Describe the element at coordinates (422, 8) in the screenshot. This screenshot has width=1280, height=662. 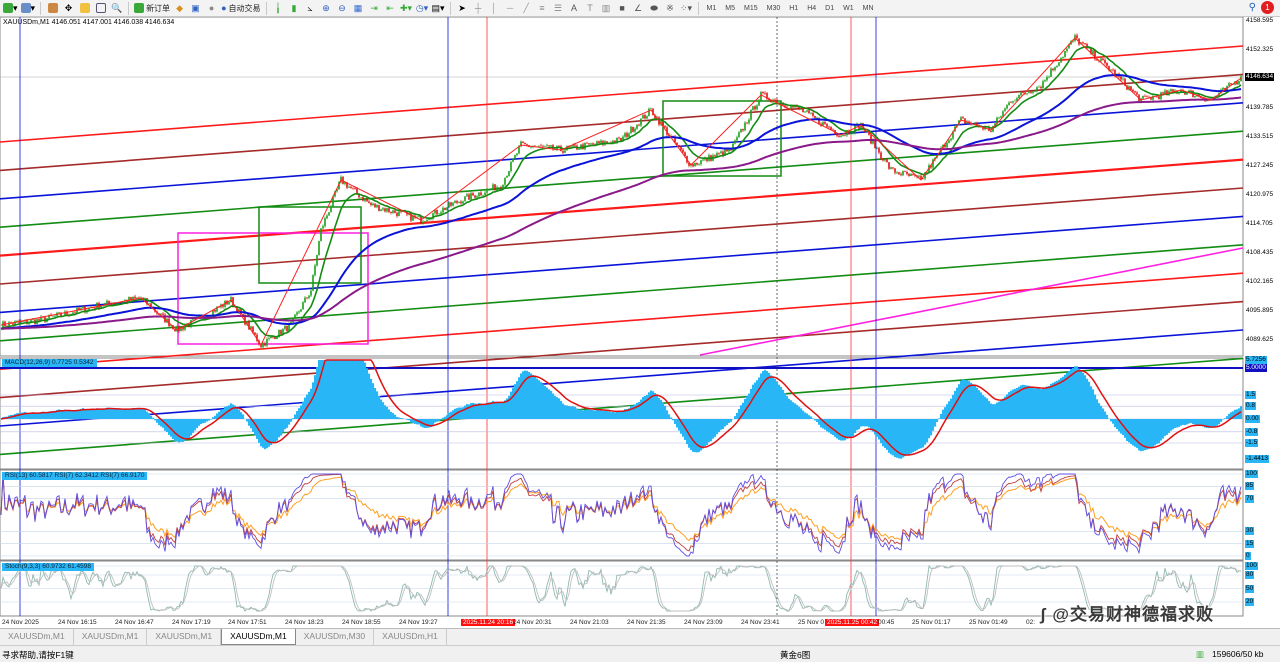
I see `periods-button: ◷▾` at that location.